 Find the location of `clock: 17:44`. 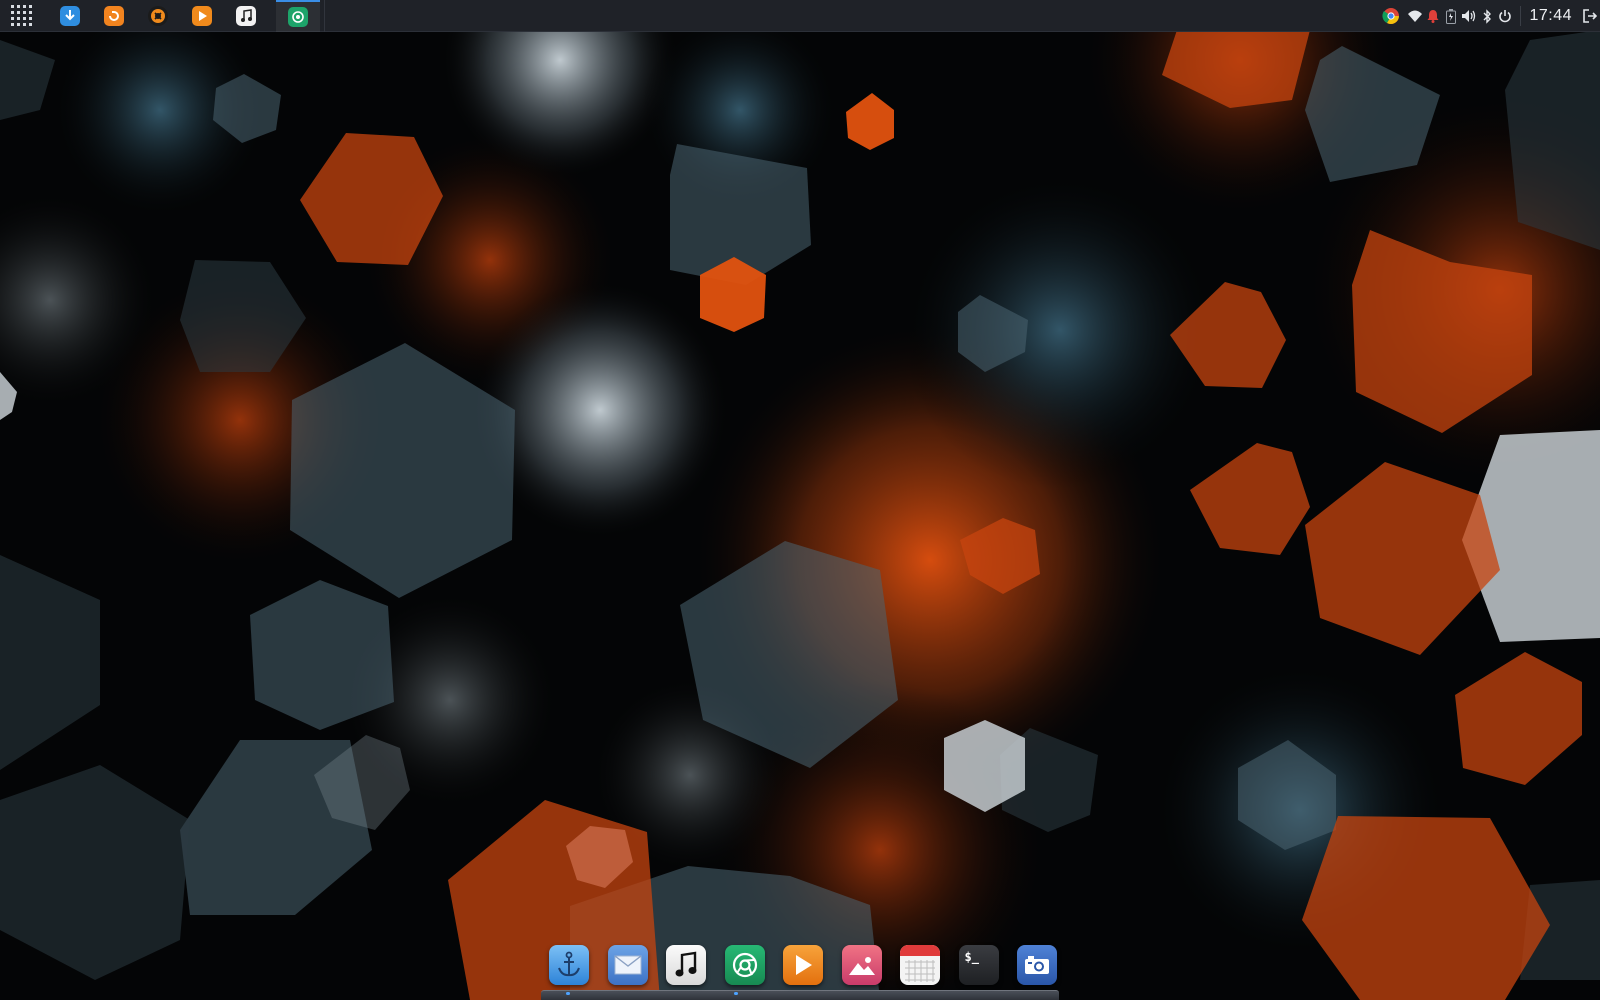

clock: 17:44 is located at coordinates (1554, 16).